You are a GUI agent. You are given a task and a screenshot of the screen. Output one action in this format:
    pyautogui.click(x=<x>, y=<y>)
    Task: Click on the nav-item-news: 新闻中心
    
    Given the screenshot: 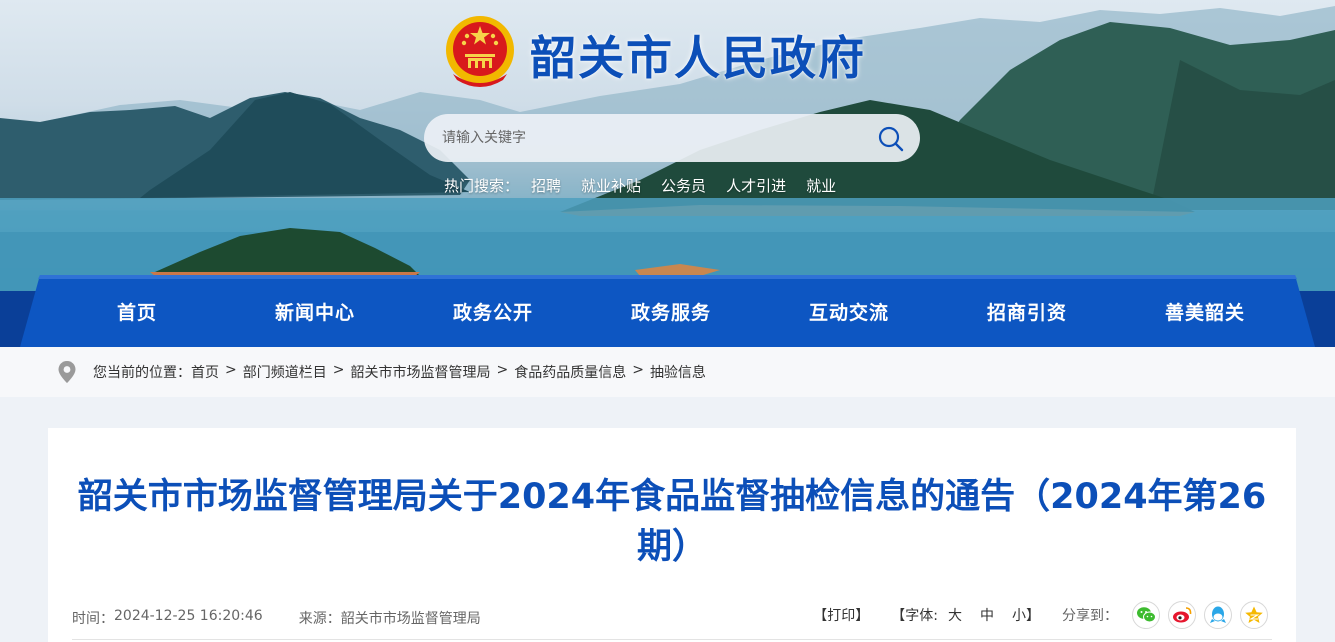 What is the action you would take?
    pyautogui.click(x=315, y=311)
    